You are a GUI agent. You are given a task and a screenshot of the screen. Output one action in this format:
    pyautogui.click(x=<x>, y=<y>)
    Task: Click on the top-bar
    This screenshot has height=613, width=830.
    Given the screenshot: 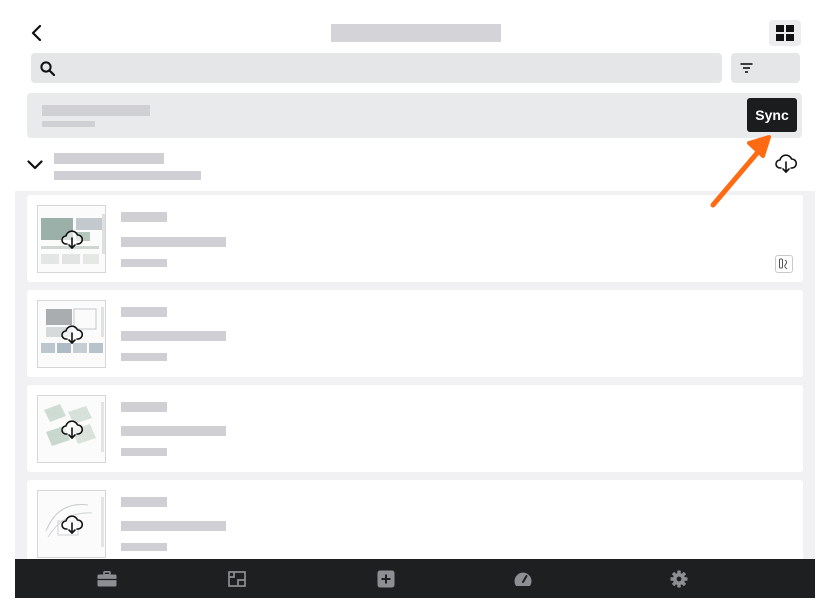 What is the action you would take?
    pyautogui.click(x=415, y=33)
    